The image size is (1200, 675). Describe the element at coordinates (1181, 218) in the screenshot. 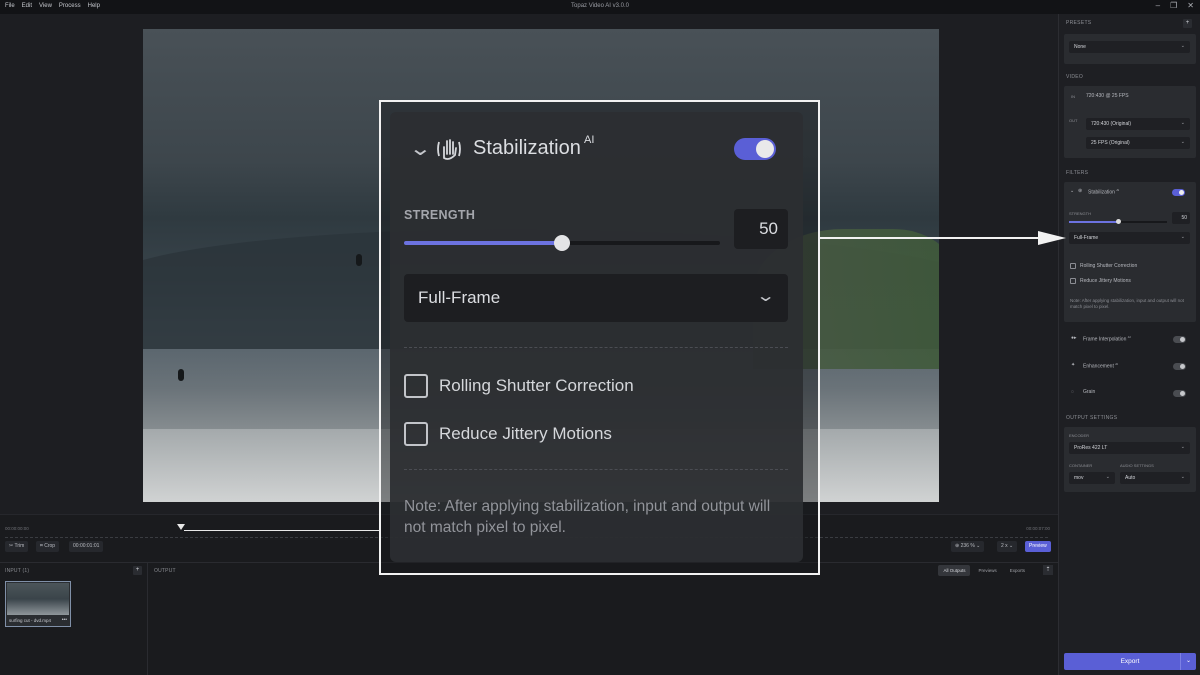

I see `strength-value: 50` at that location.